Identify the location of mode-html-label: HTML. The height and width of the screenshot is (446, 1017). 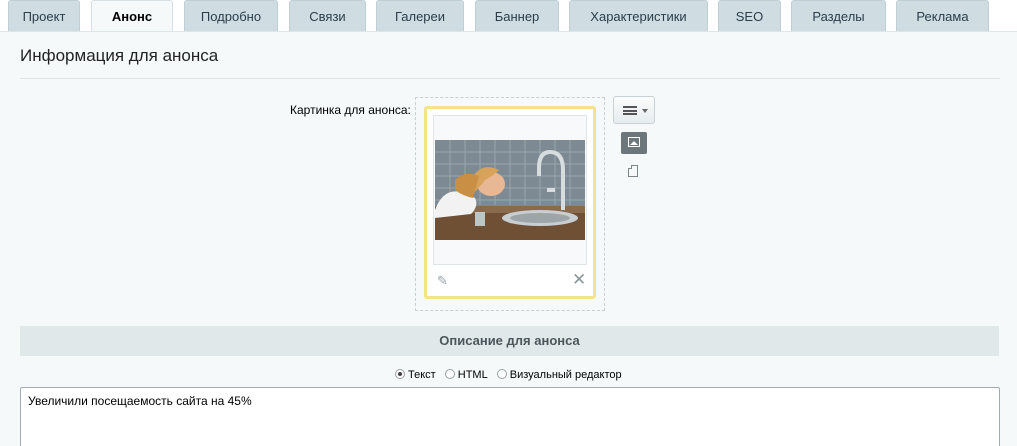
(472, 375).